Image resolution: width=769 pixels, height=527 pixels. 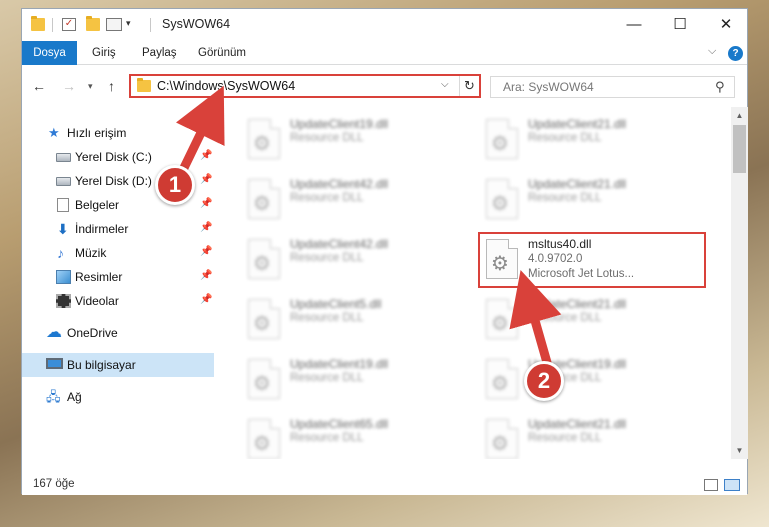 What do you see at coordinates (69, 86) in the screenshot?
I see `forward-arrow-icon: →` at bounding box center [69, 86].